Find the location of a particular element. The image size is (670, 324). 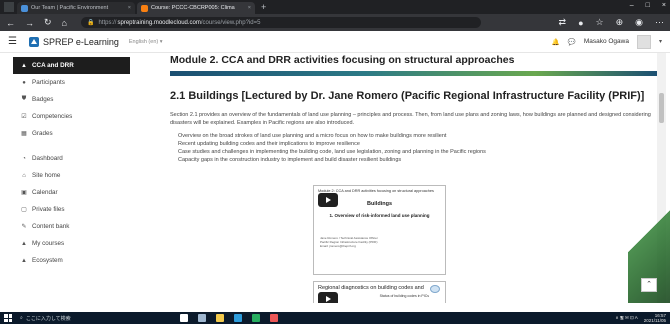

messages-icon: 💬 is located at coordinates (572, 42).